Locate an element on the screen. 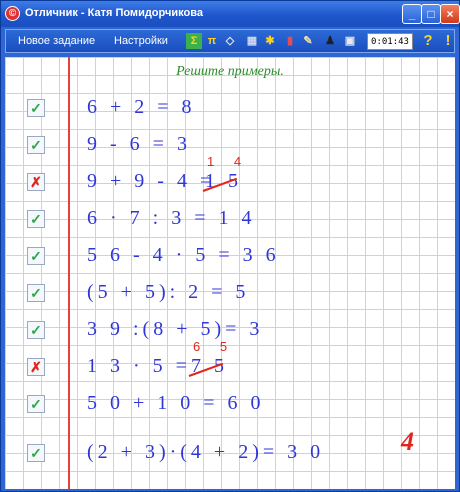 The width and height of the screenshot is (460, 492). pi-icon: π is located at coordinates (212, 41).